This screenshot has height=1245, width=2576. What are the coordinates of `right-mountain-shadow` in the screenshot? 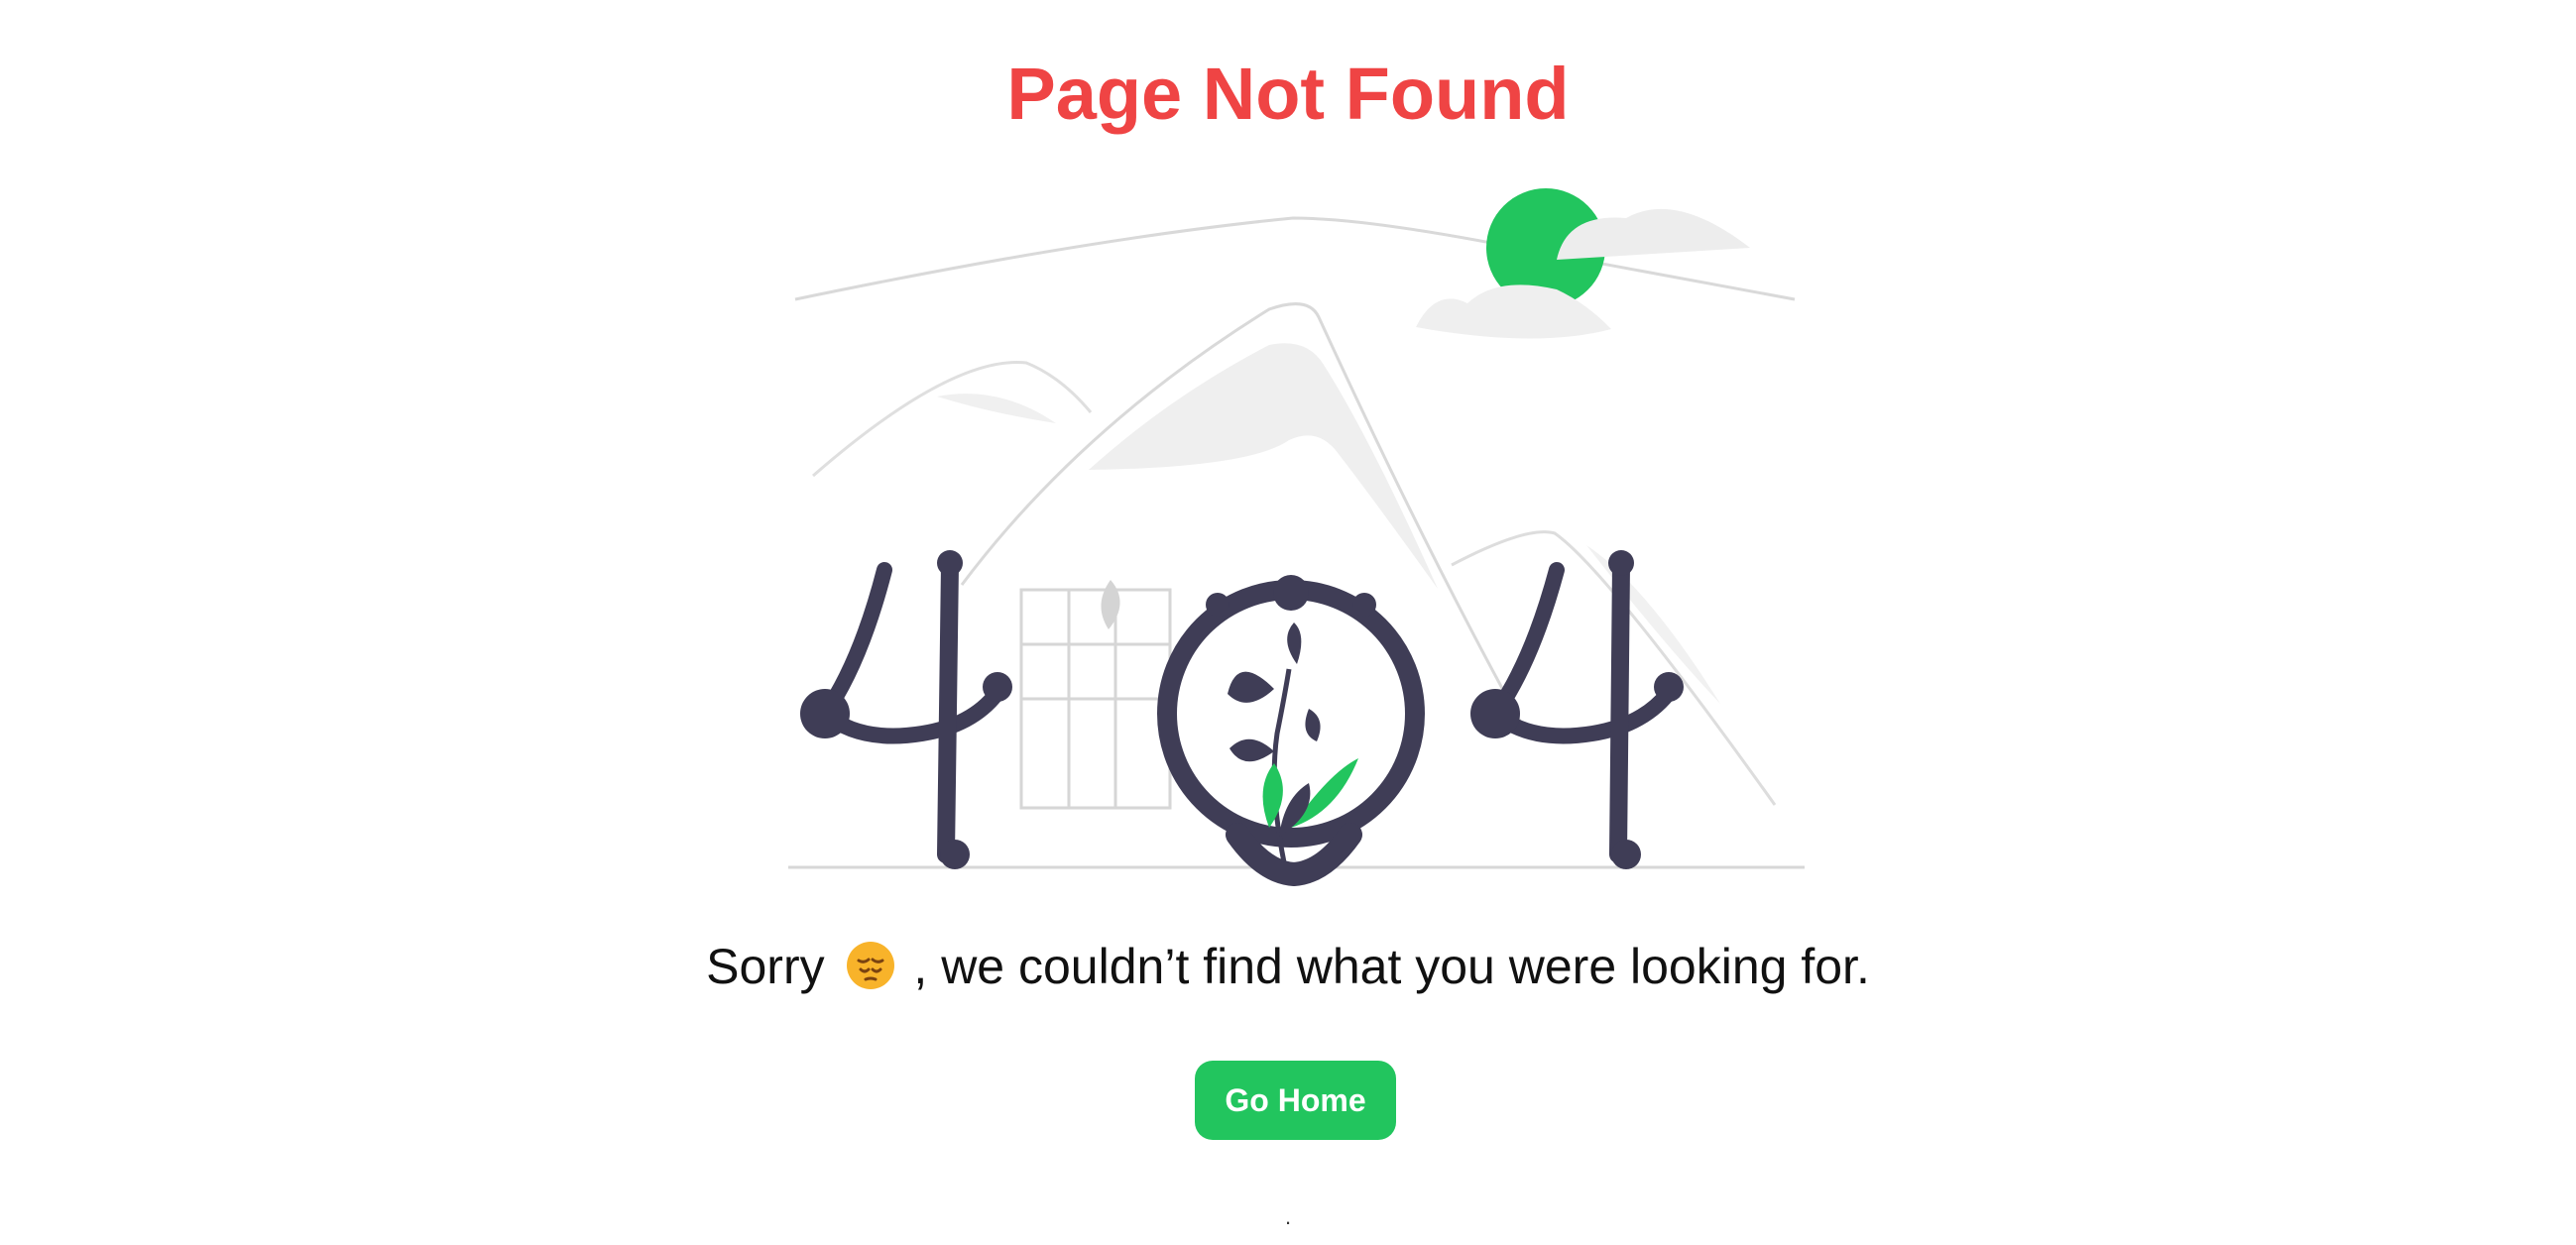 It's located at (1653, 624).